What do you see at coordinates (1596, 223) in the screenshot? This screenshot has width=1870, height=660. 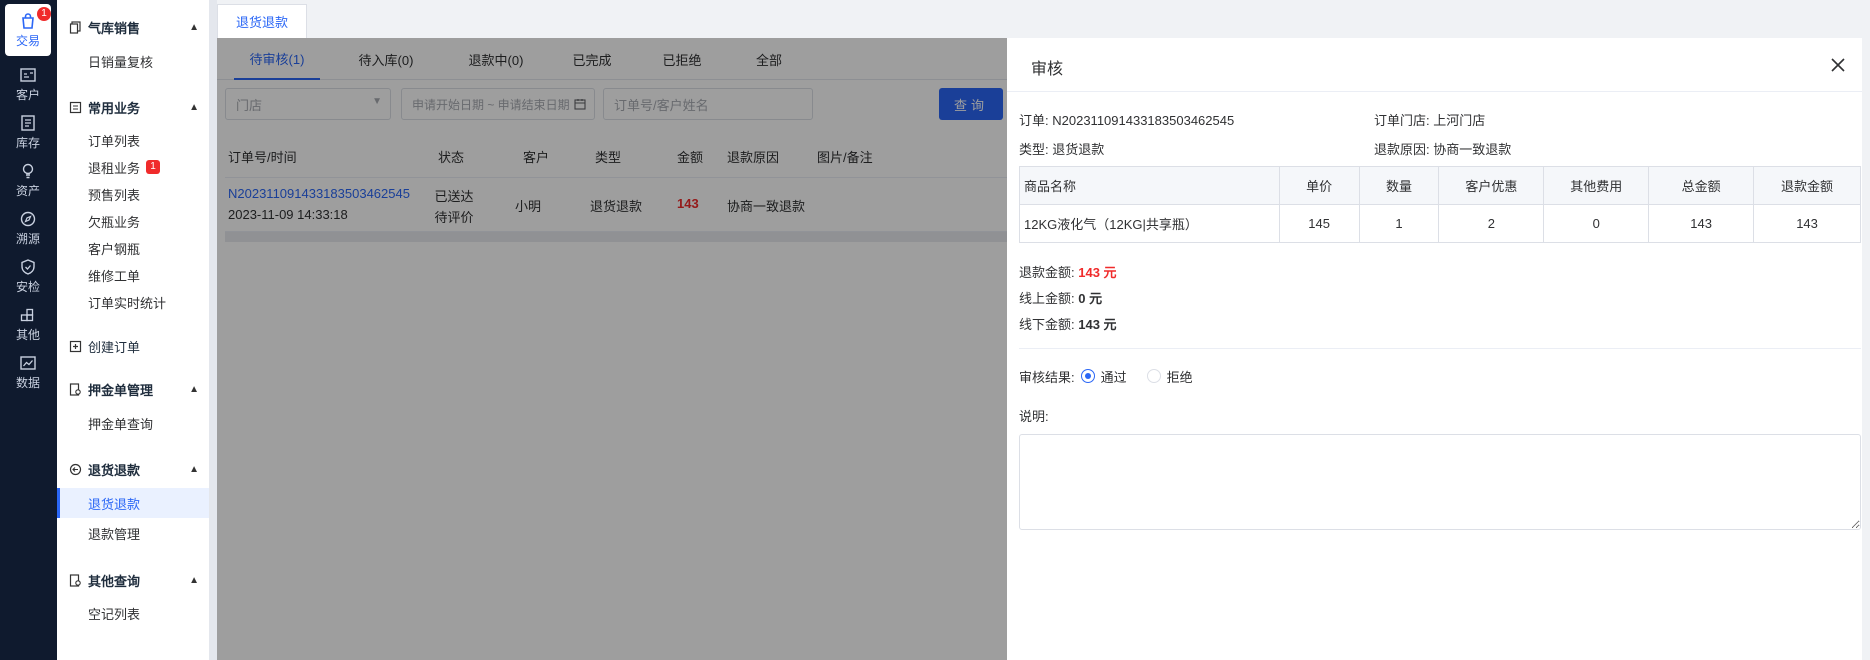 I see `cell-other-fees: 0` at bounding box center [1596, 223].